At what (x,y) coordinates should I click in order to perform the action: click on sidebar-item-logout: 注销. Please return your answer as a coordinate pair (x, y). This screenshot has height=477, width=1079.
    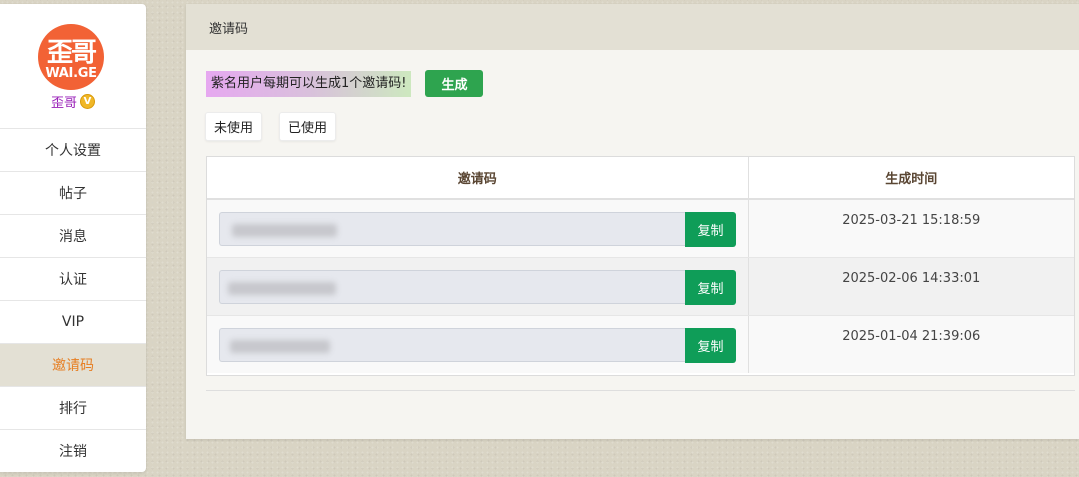
    Looking at the image, I should click on (73, 450).